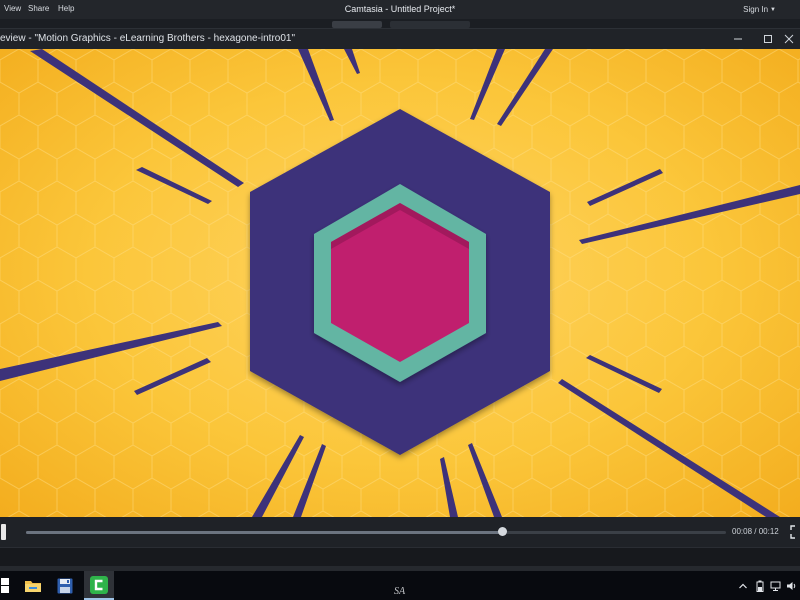 The height and width of the screenshot is (600, 800). I want to click on total-time: 00:12, so click(768, 531).